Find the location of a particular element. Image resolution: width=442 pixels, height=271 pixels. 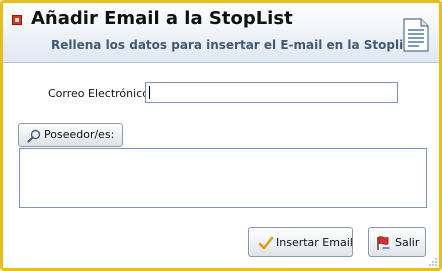

resize-grip-icon is located at coordinates (433, 262).